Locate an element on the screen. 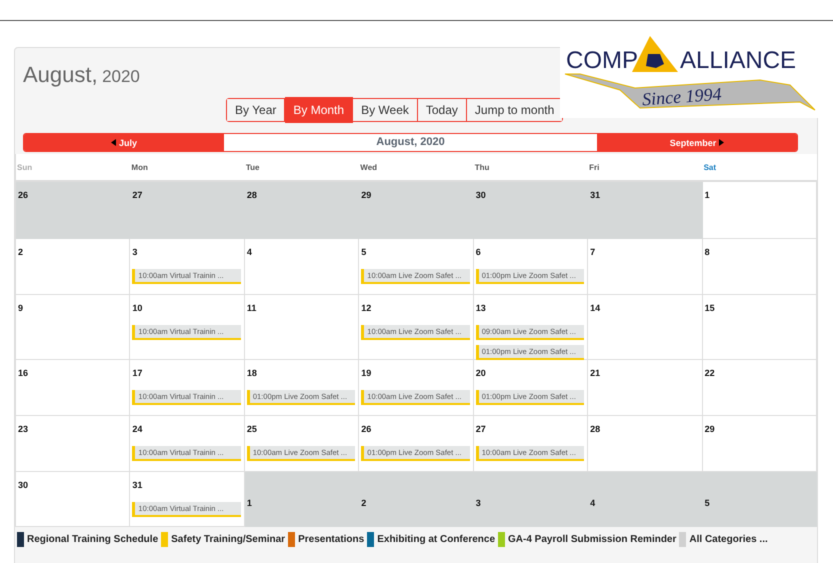 This screenshot has height=563, width=833. day-cell: 21 is located at coordinates (645, 388).